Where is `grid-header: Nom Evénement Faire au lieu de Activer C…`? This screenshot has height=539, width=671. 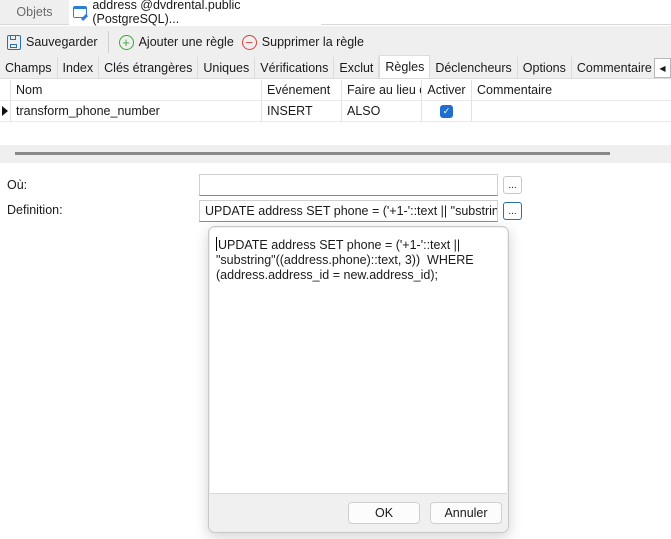
grid-header: Nom Evénement Faire au lieu de Activer C… is located at coordinates (335, 90).